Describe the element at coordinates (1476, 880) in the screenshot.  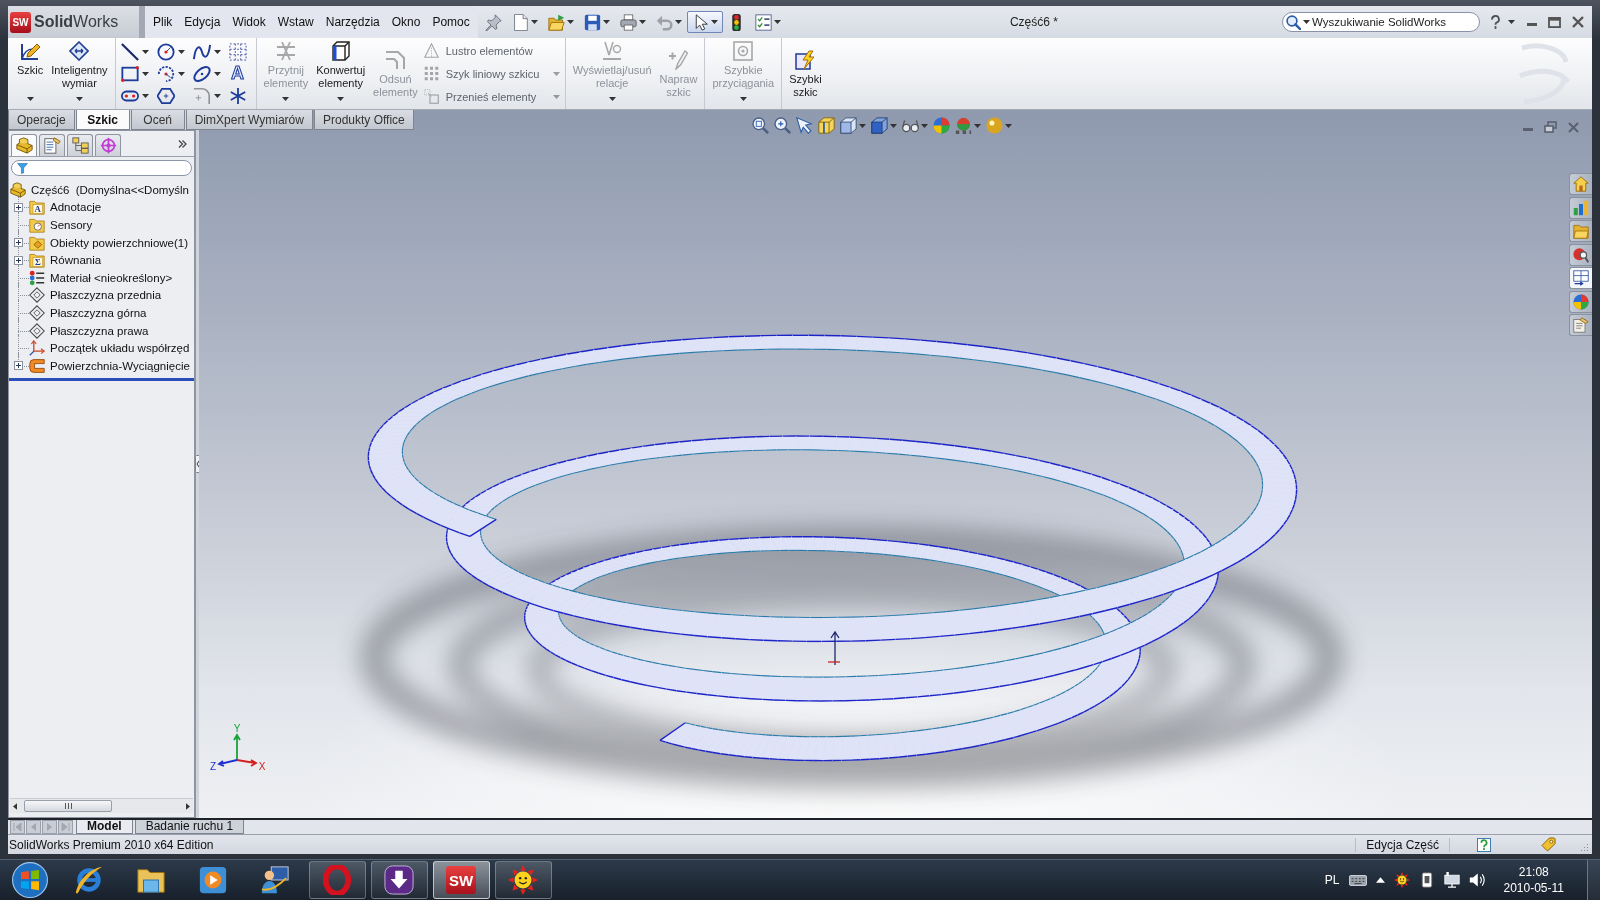
I see `speaker-icon` at that location.